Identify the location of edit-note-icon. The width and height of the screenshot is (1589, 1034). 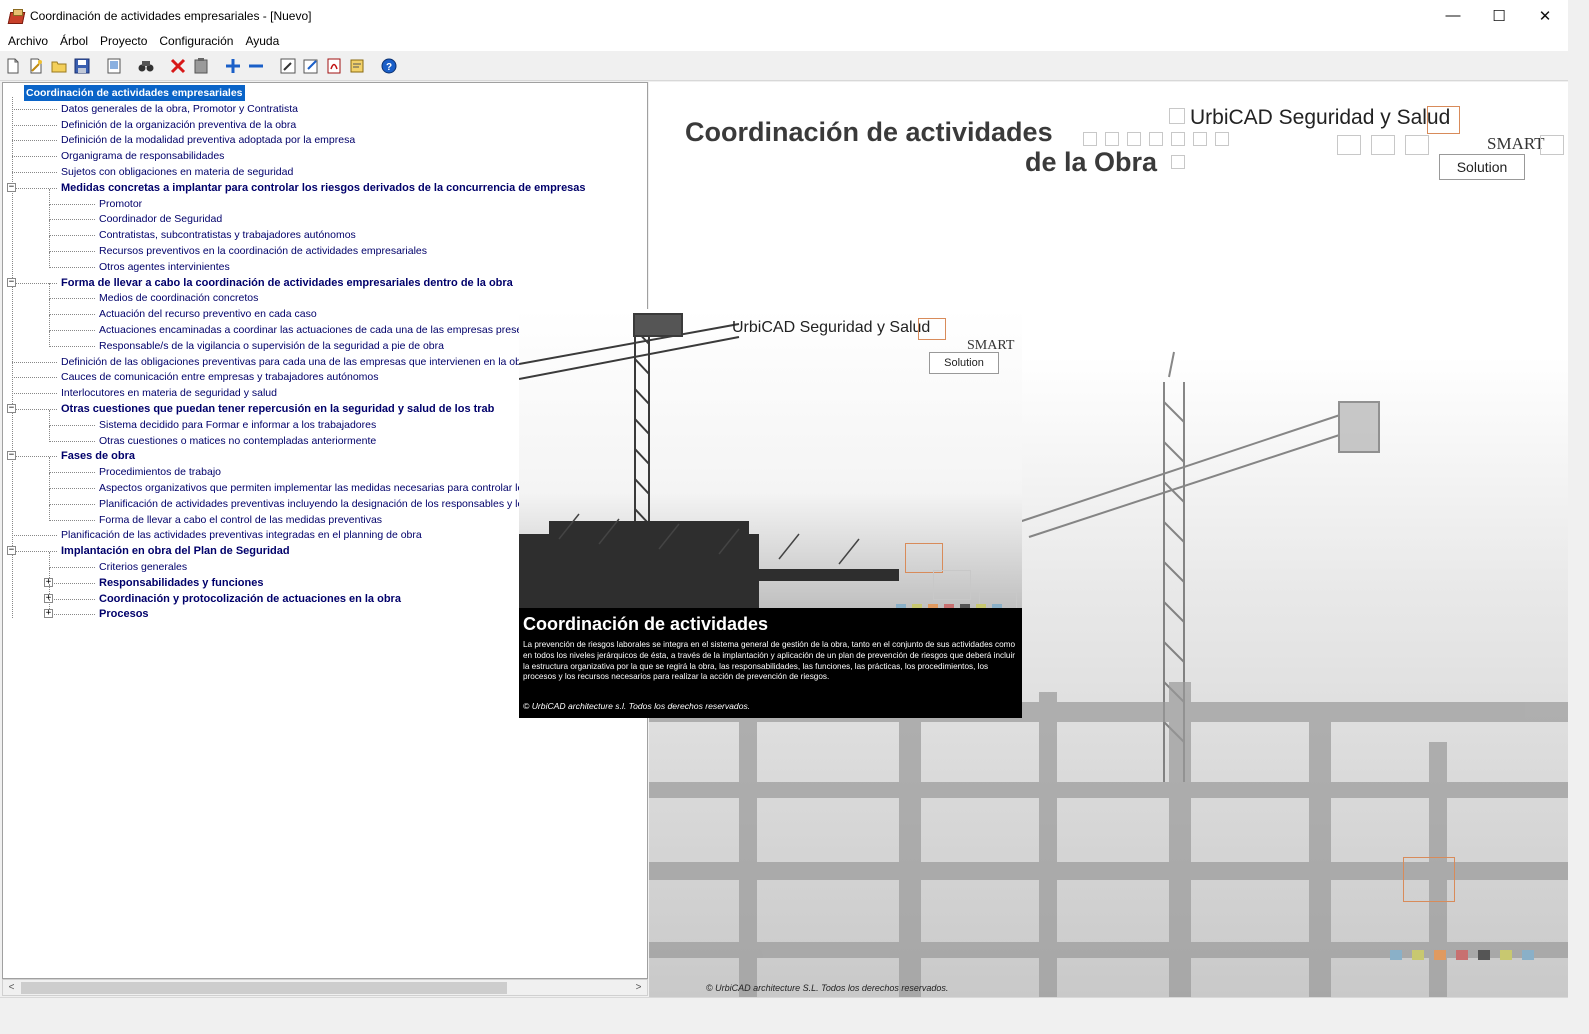
(311, 66).